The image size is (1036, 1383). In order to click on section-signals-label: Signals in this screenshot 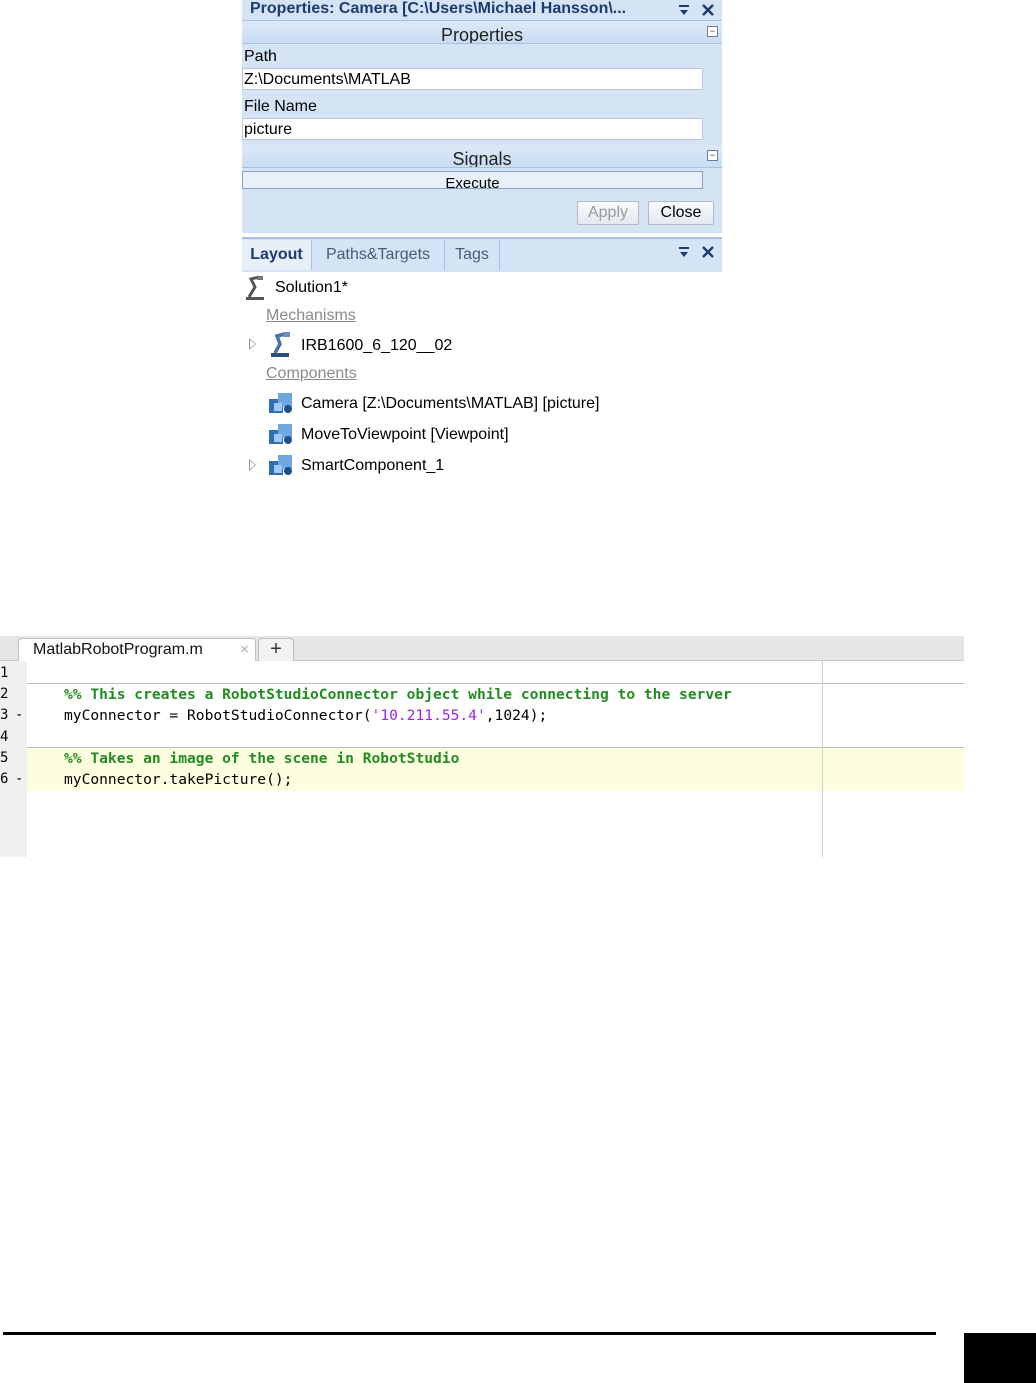, I will do `click(482, 158)`.